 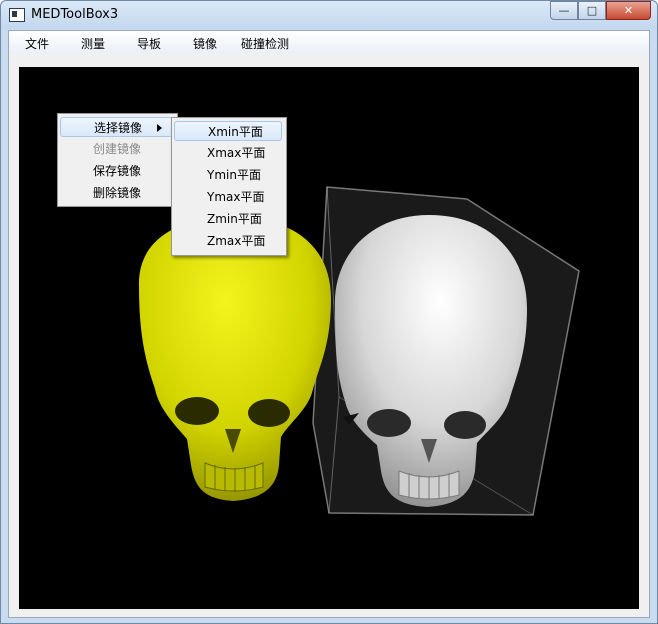 I want to click on menu-mirror: 镜像, so click(x=205, y=43).